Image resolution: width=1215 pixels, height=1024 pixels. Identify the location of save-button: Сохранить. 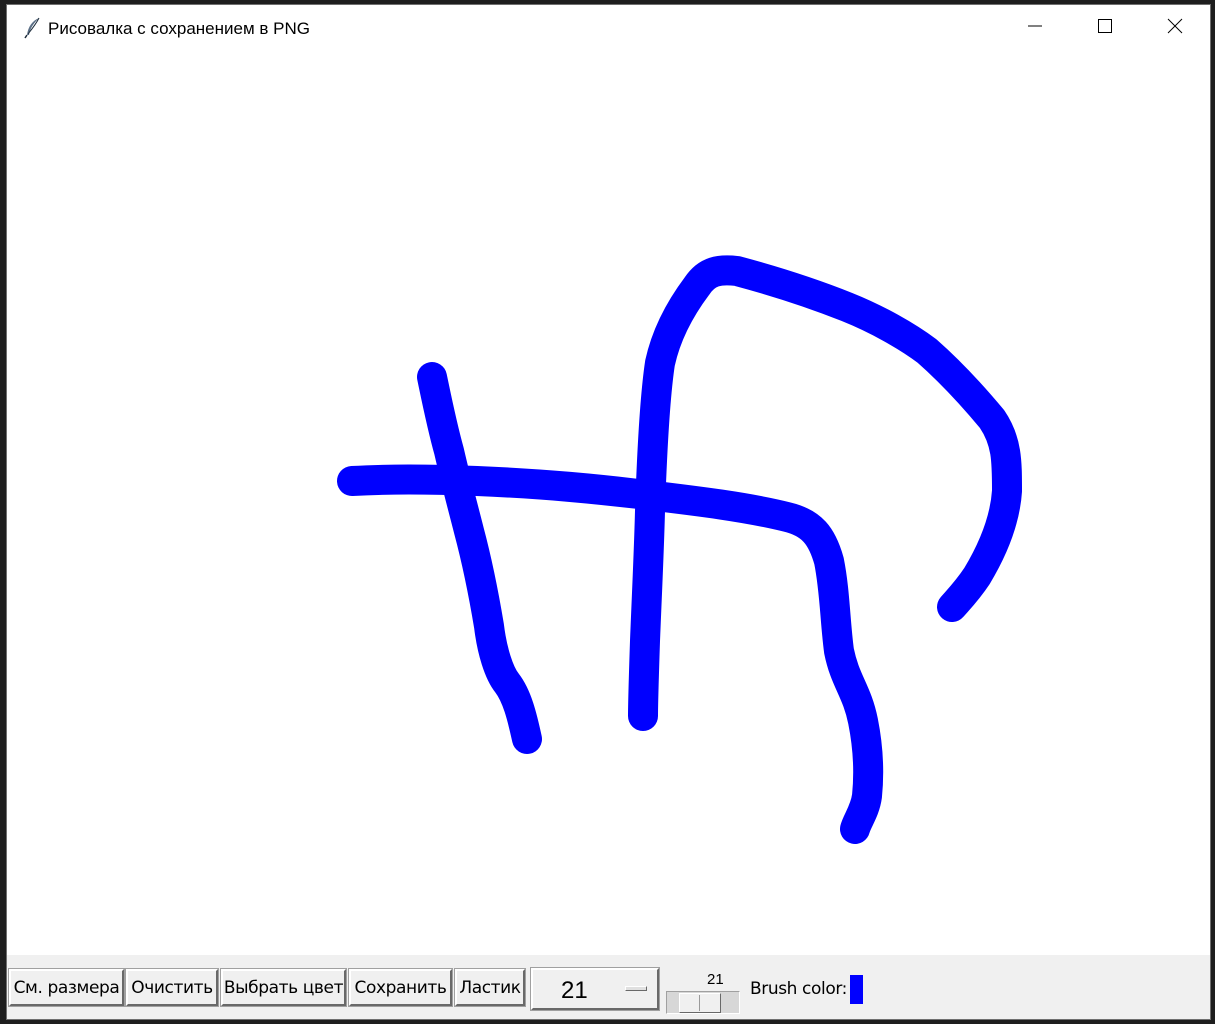
(400, 987).